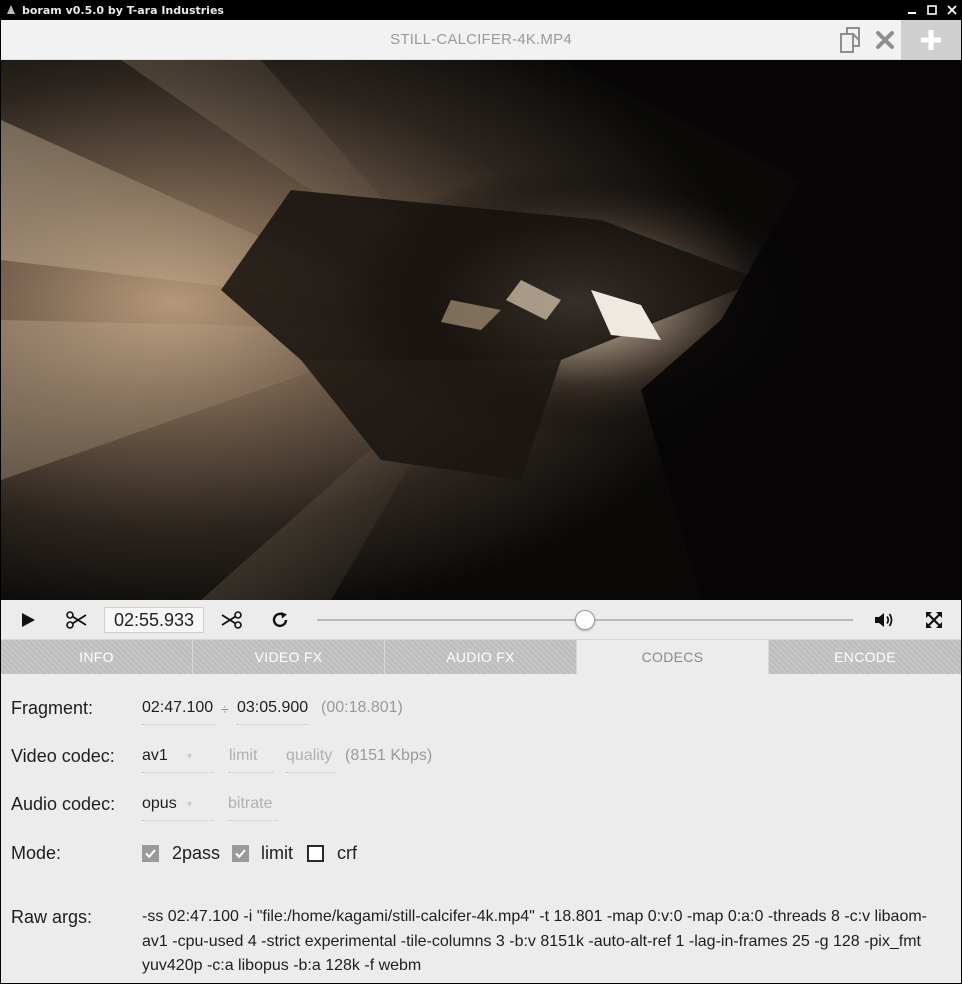  I want to click on limit-checkbox, so click(240, 853).